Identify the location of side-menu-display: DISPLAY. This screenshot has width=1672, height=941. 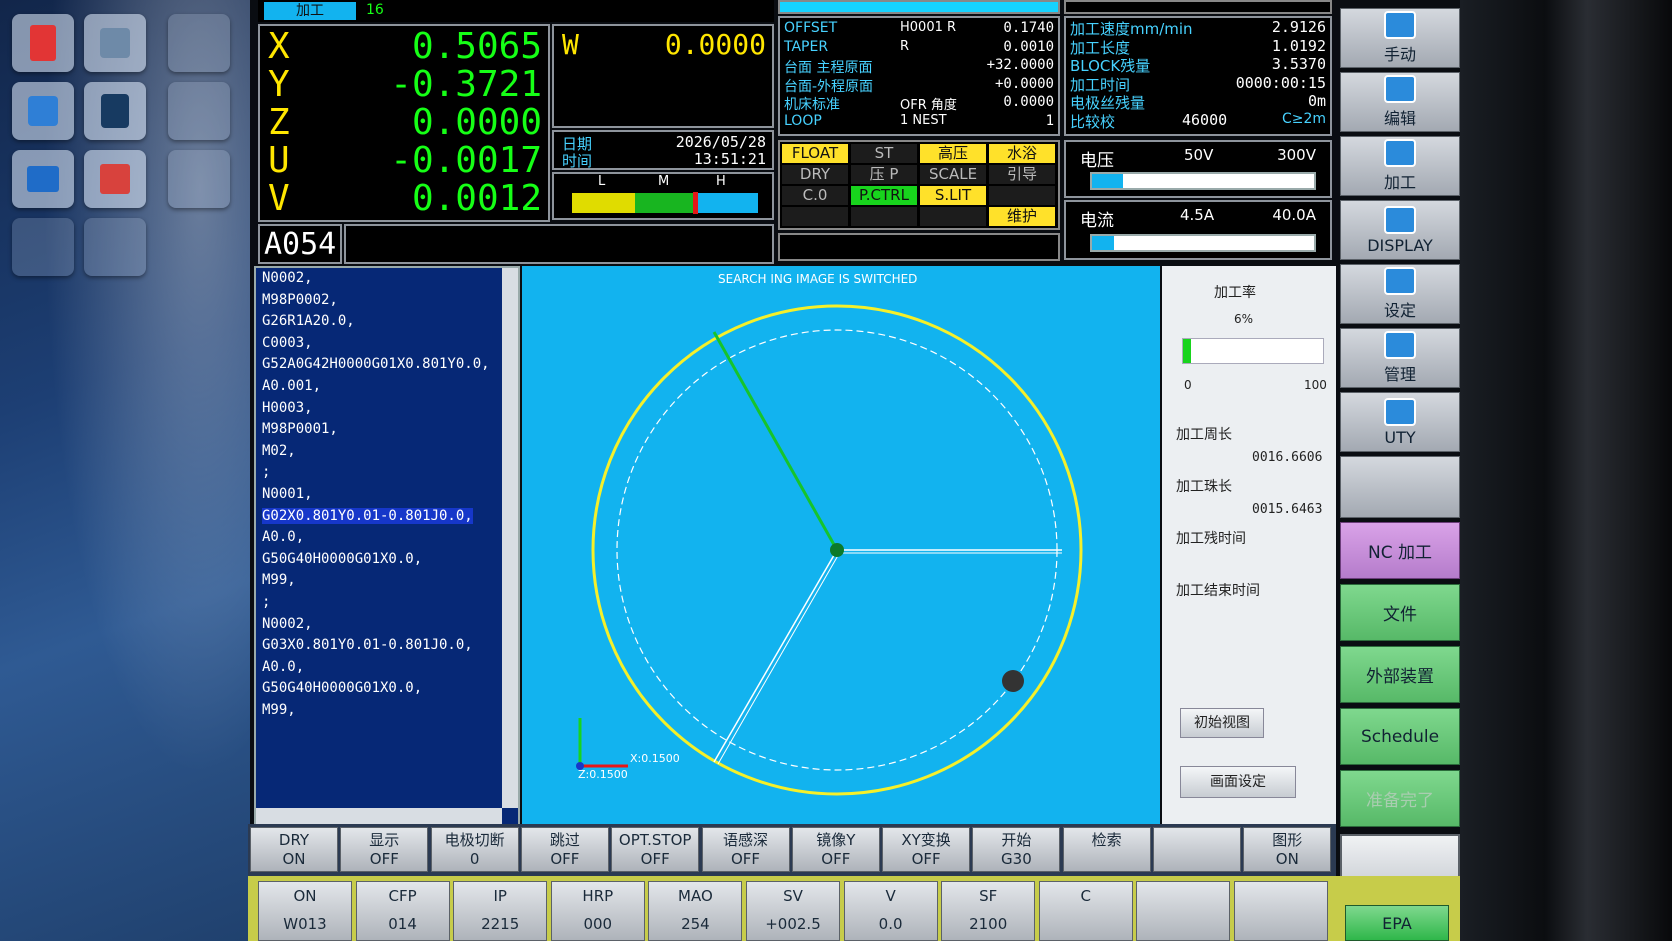
(1400, 230).